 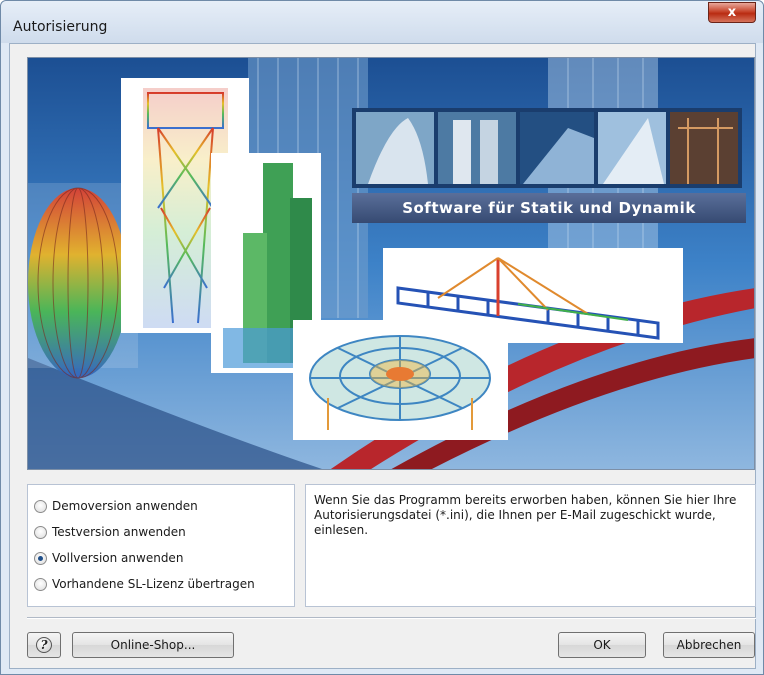 I want to click on radio-test, so click(x=40, y=532).